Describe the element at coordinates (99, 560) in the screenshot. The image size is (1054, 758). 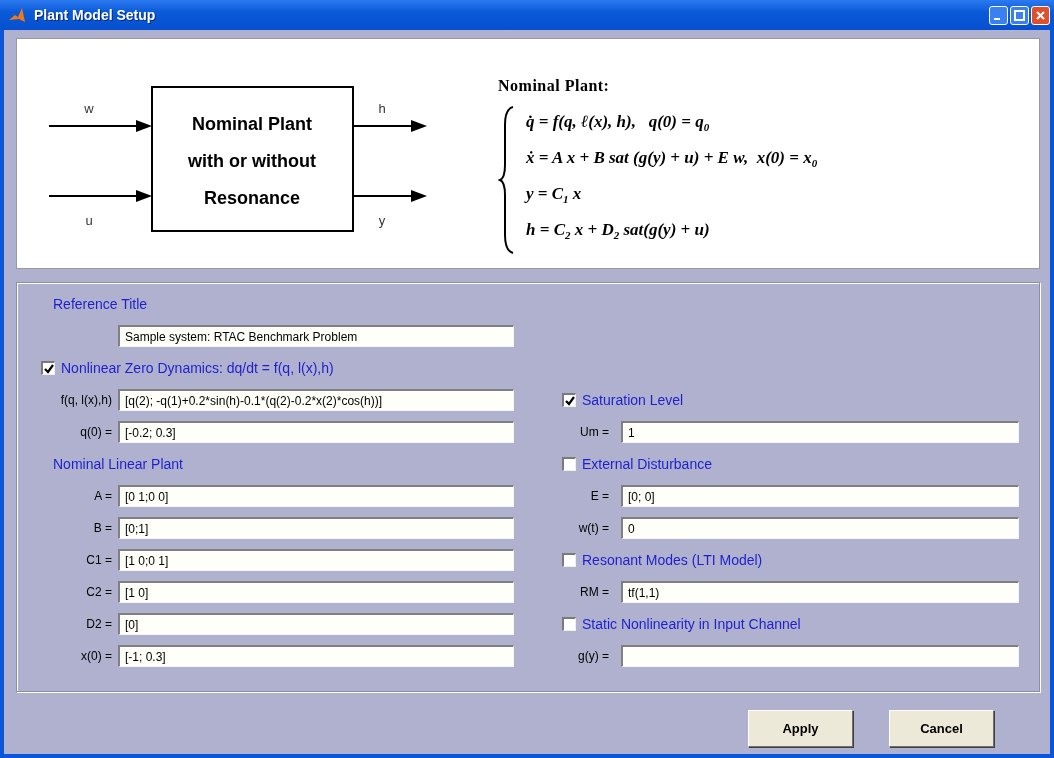
I see `field-label: C1 =` at that location.